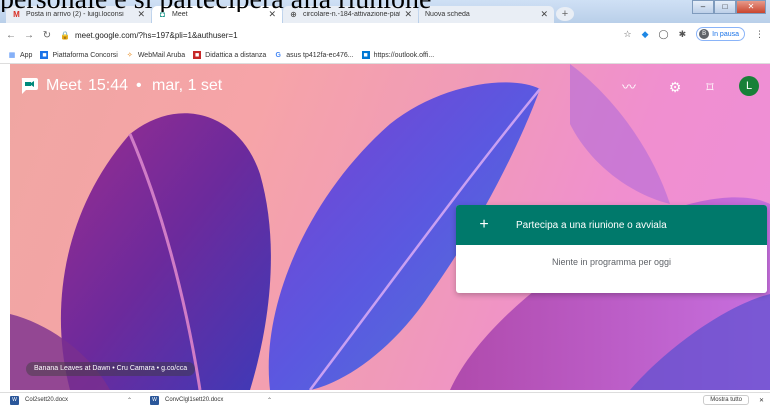 This screenshot has width=770, height=407. Describe the element at coordinates (704, 34) in the screenshot. I see `profile-avatar: B` at that location.